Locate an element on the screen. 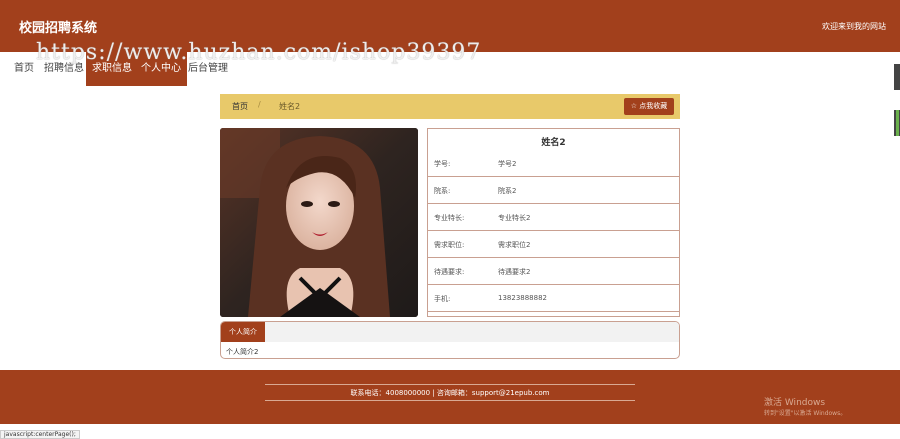 The image size is (900, 439). info-row-phone: 手机: 13823888882 is located at coordinates (553, 298).